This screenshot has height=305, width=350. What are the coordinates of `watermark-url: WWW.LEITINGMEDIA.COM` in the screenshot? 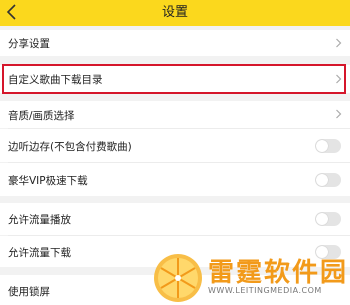 It's located at (265, 290).